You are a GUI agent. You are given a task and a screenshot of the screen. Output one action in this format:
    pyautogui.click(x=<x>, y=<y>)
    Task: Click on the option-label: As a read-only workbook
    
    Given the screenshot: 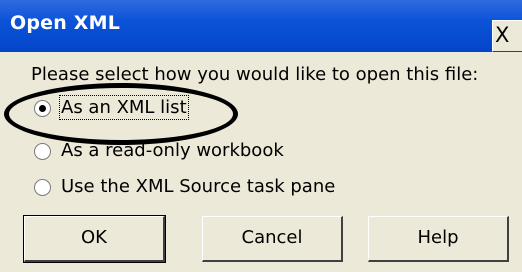 What is the action you would take?
    pyautogui.click(x=172, y=150)
    